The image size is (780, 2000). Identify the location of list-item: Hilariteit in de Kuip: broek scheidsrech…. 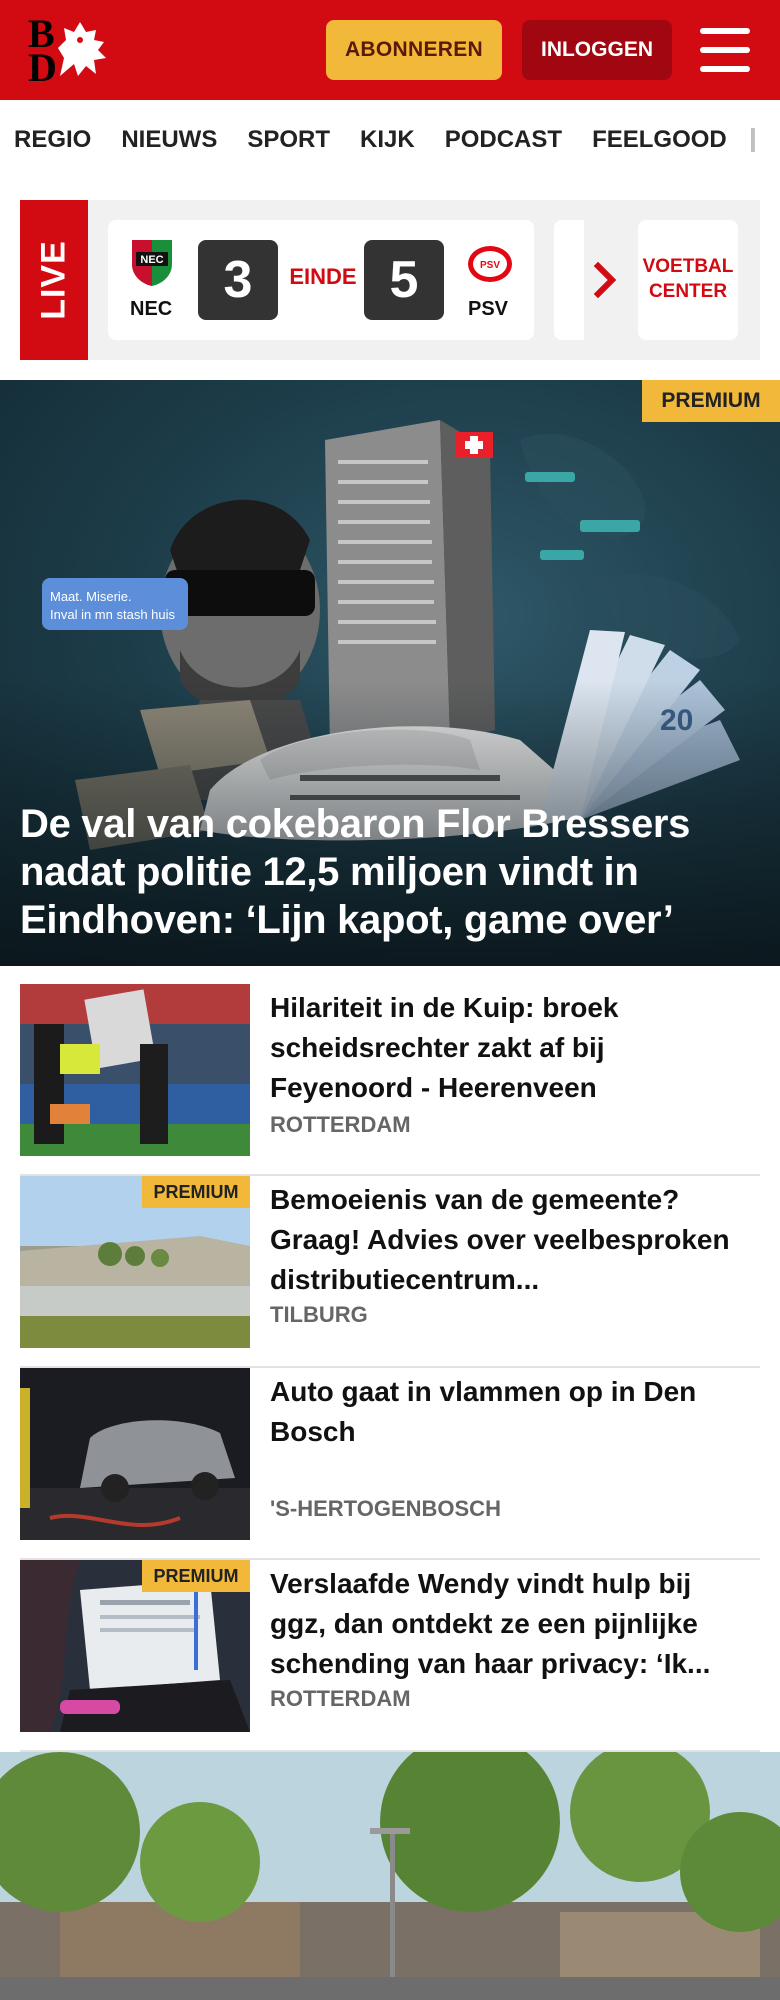
(390, 1080).